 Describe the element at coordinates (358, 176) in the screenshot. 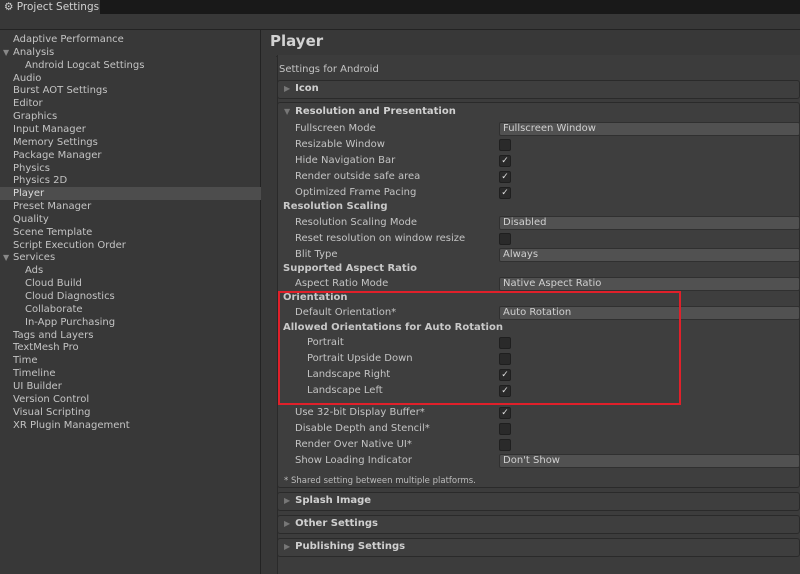

I see `render-outside-safe-label: Render outside safe area` at that location.